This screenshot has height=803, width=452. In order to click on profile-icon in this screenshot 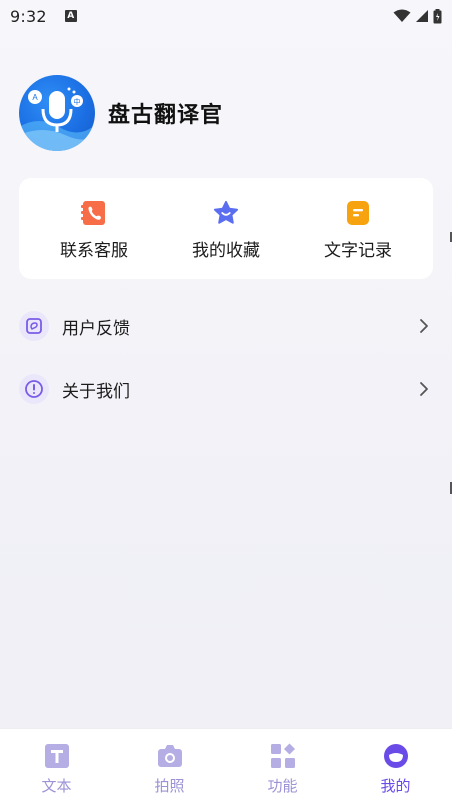, I will do `click(395, 756)`.